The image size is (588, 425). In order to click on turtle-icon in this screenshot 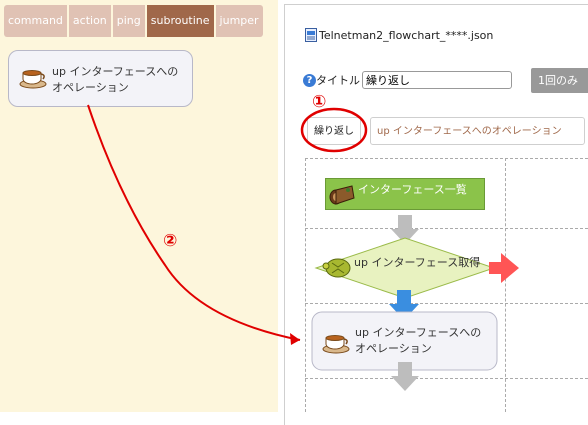, I will do `click(336, 268)`.